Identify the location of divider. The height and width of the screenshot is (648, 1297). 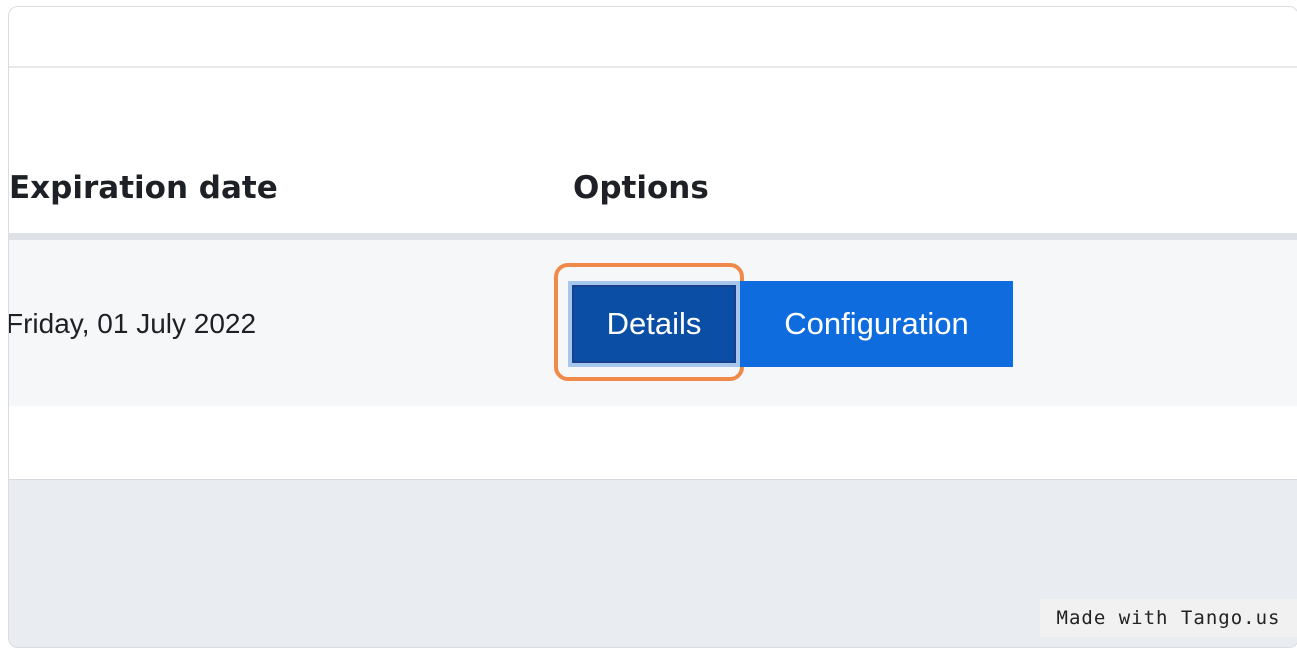
(653, 67).